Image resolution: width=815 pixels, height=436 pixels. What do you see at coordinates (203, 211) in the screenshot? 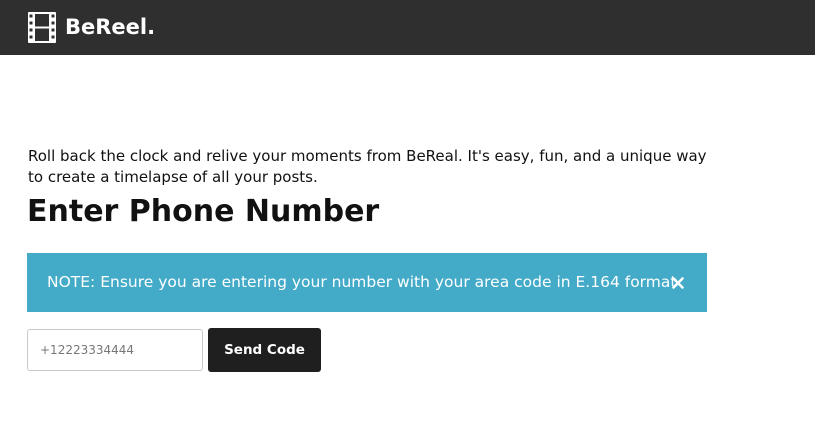
I see `page-title: Enter Phone Number` at bounding box center [203, 211].